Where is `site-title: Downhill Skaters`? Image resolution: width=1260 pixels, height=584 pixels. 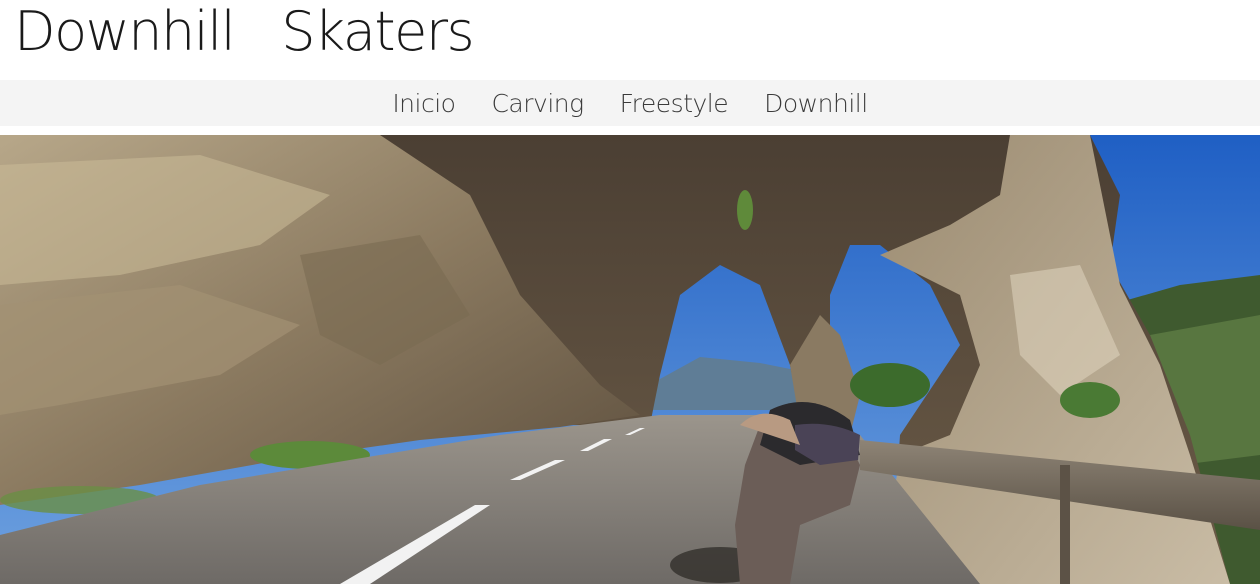
site-title: Downhill Skaters is located at coordinates (244, 31).